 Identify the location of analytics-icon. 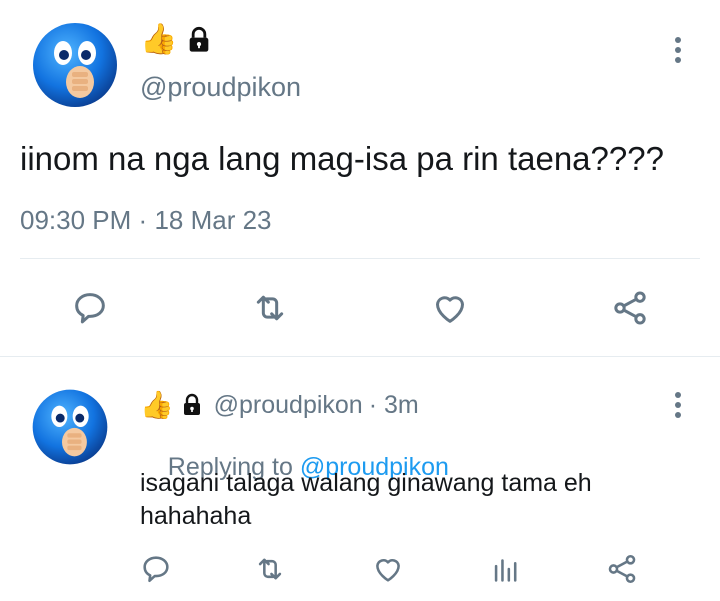
(505, 570).